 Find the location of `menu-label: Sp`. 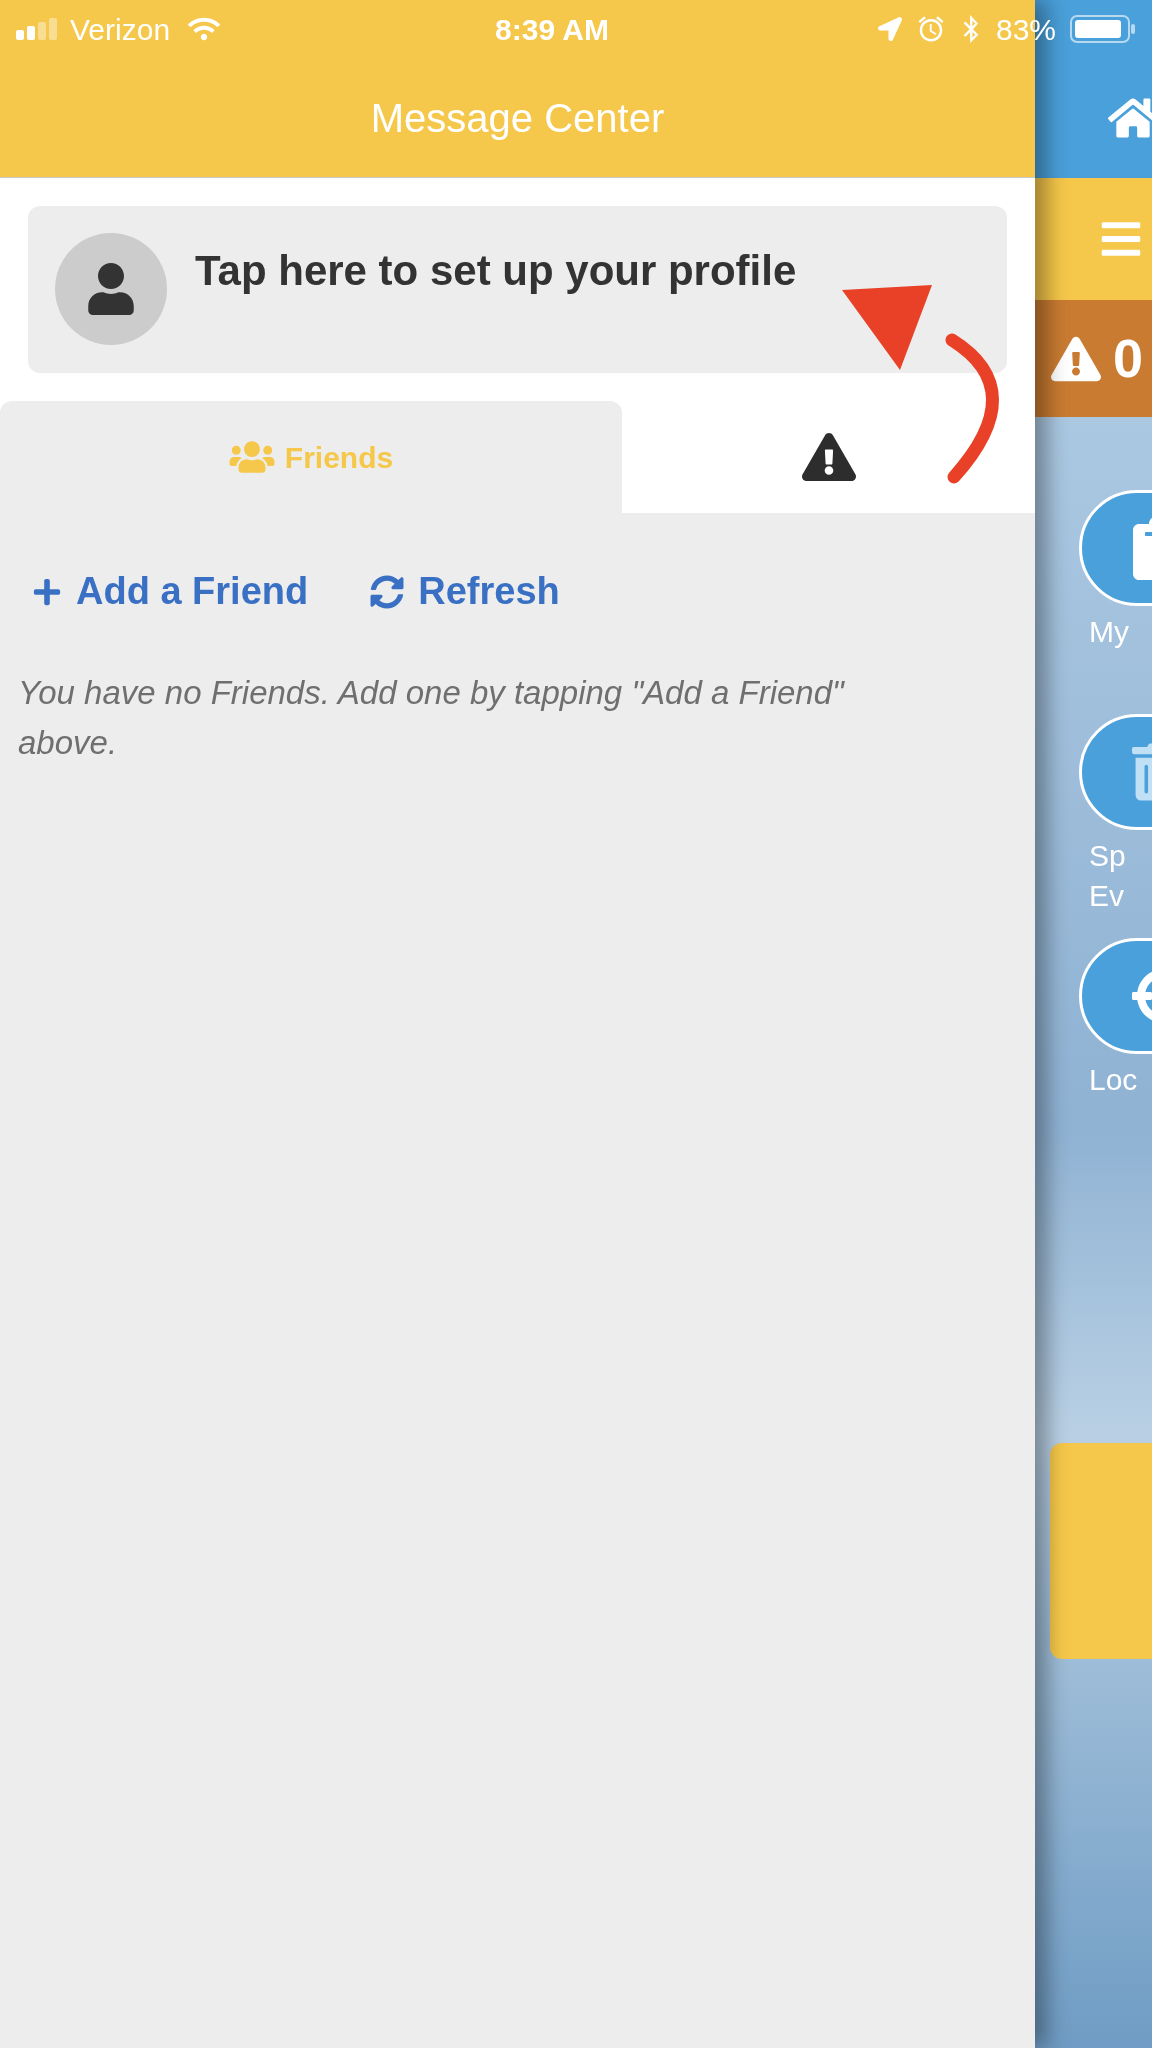

menu-label: Sp is located at coordinates (1107, 856).